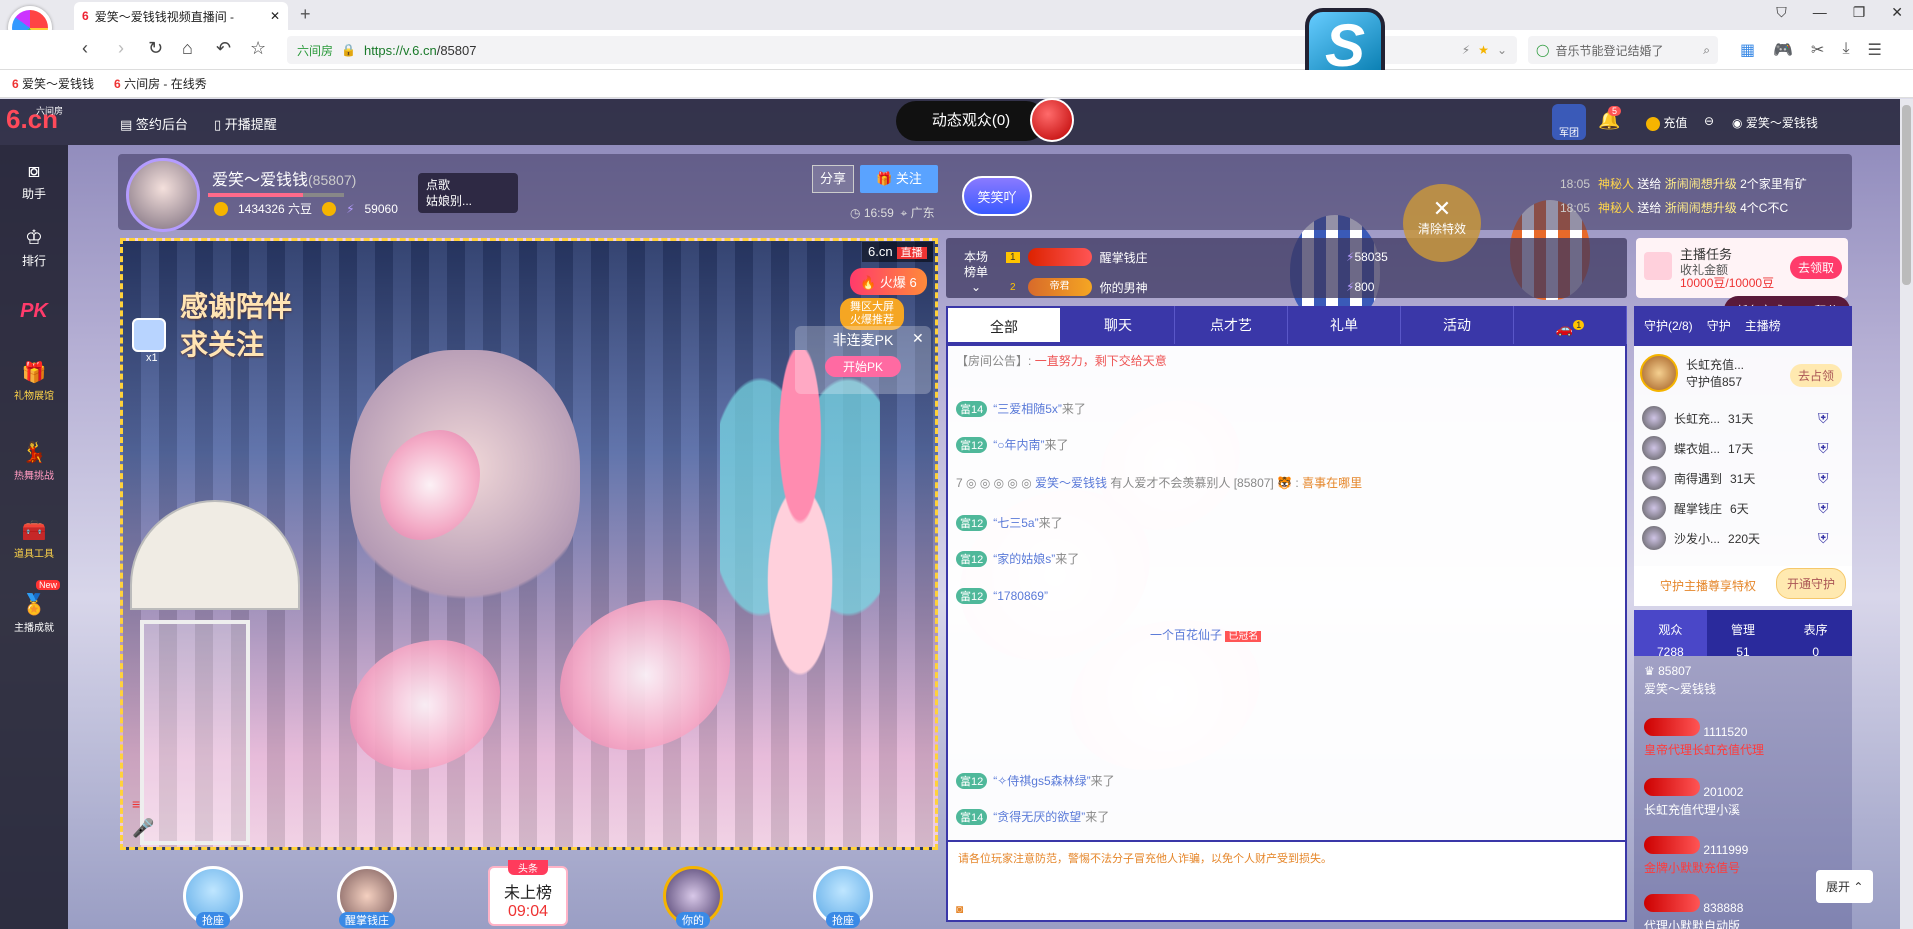 This screenshot has width=1913, height=929. What do you see at coordinates (971, 121) in the screenshot?
I see `dynamic-audience-button: 动态观众(0)` at bounding box center [971, 121].